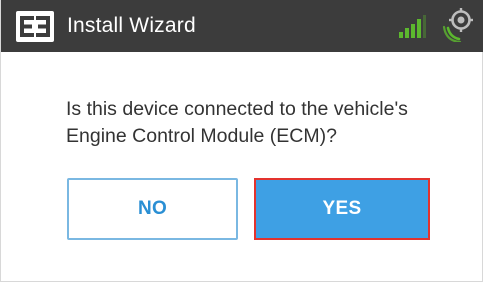 This screenshot has width=483, height=282. I want to click on no-button: NO, so click(152, 209).